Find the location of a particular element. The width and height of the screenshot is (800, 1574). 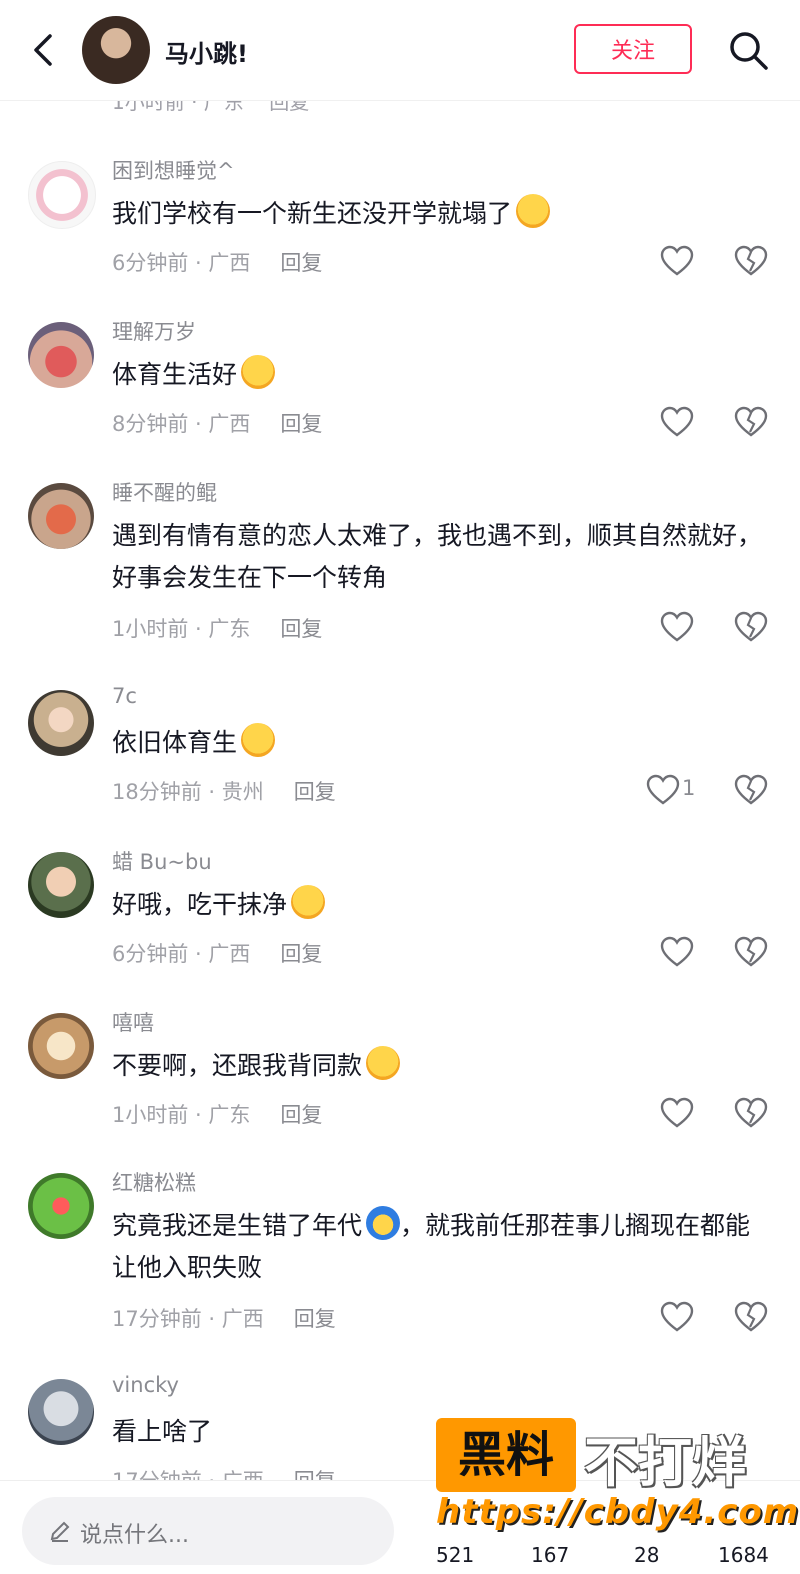

laugh-cry-emoji-icon is located at coordinates (258, 372).